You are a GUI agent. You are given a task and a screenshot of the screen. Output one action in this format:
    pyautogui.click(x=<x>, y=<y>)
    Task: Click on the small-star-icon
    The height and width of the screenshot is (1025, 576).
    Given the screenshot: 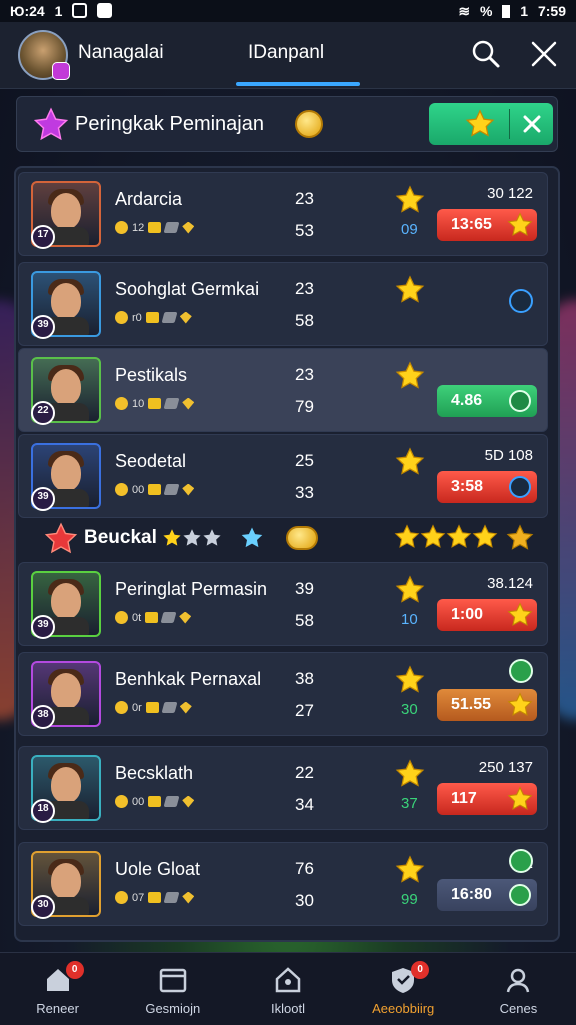 What is the action you would take?
    pyautogui.click(x=172, y=537)
    